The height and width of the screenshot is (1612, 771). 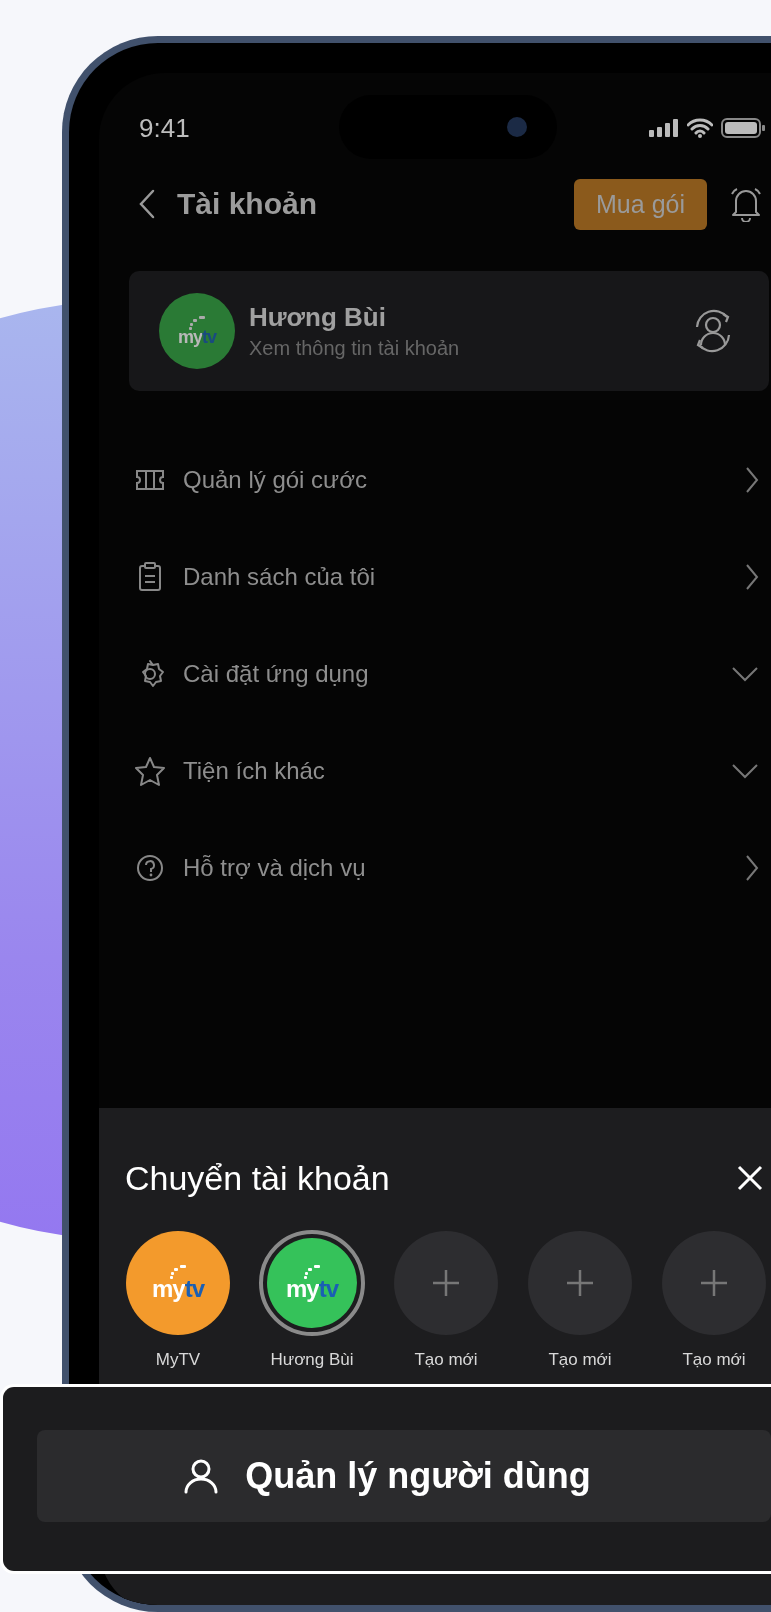 I want to click on profile-subtitle: Xem thông tin tài khoản, so click(x=354, y=348).